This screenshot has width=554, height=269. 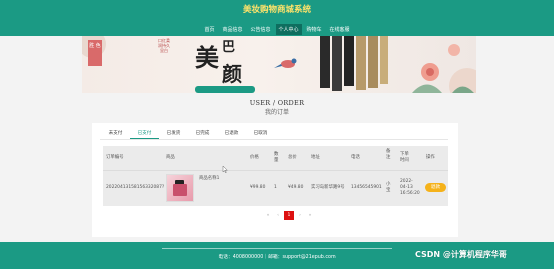 I want to click on order-total: ¥49.80, so click(x=296, y=187).